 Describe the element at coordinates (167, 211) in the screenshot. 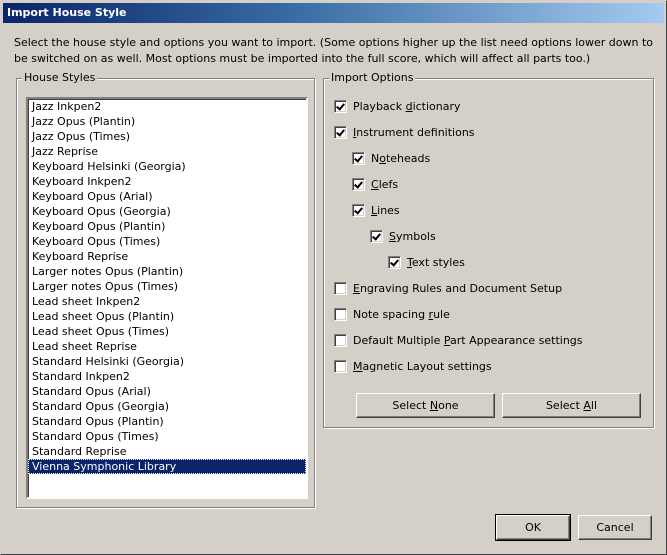

I see `house-style-item: Keyboard Opus (Georgia)` at that location.